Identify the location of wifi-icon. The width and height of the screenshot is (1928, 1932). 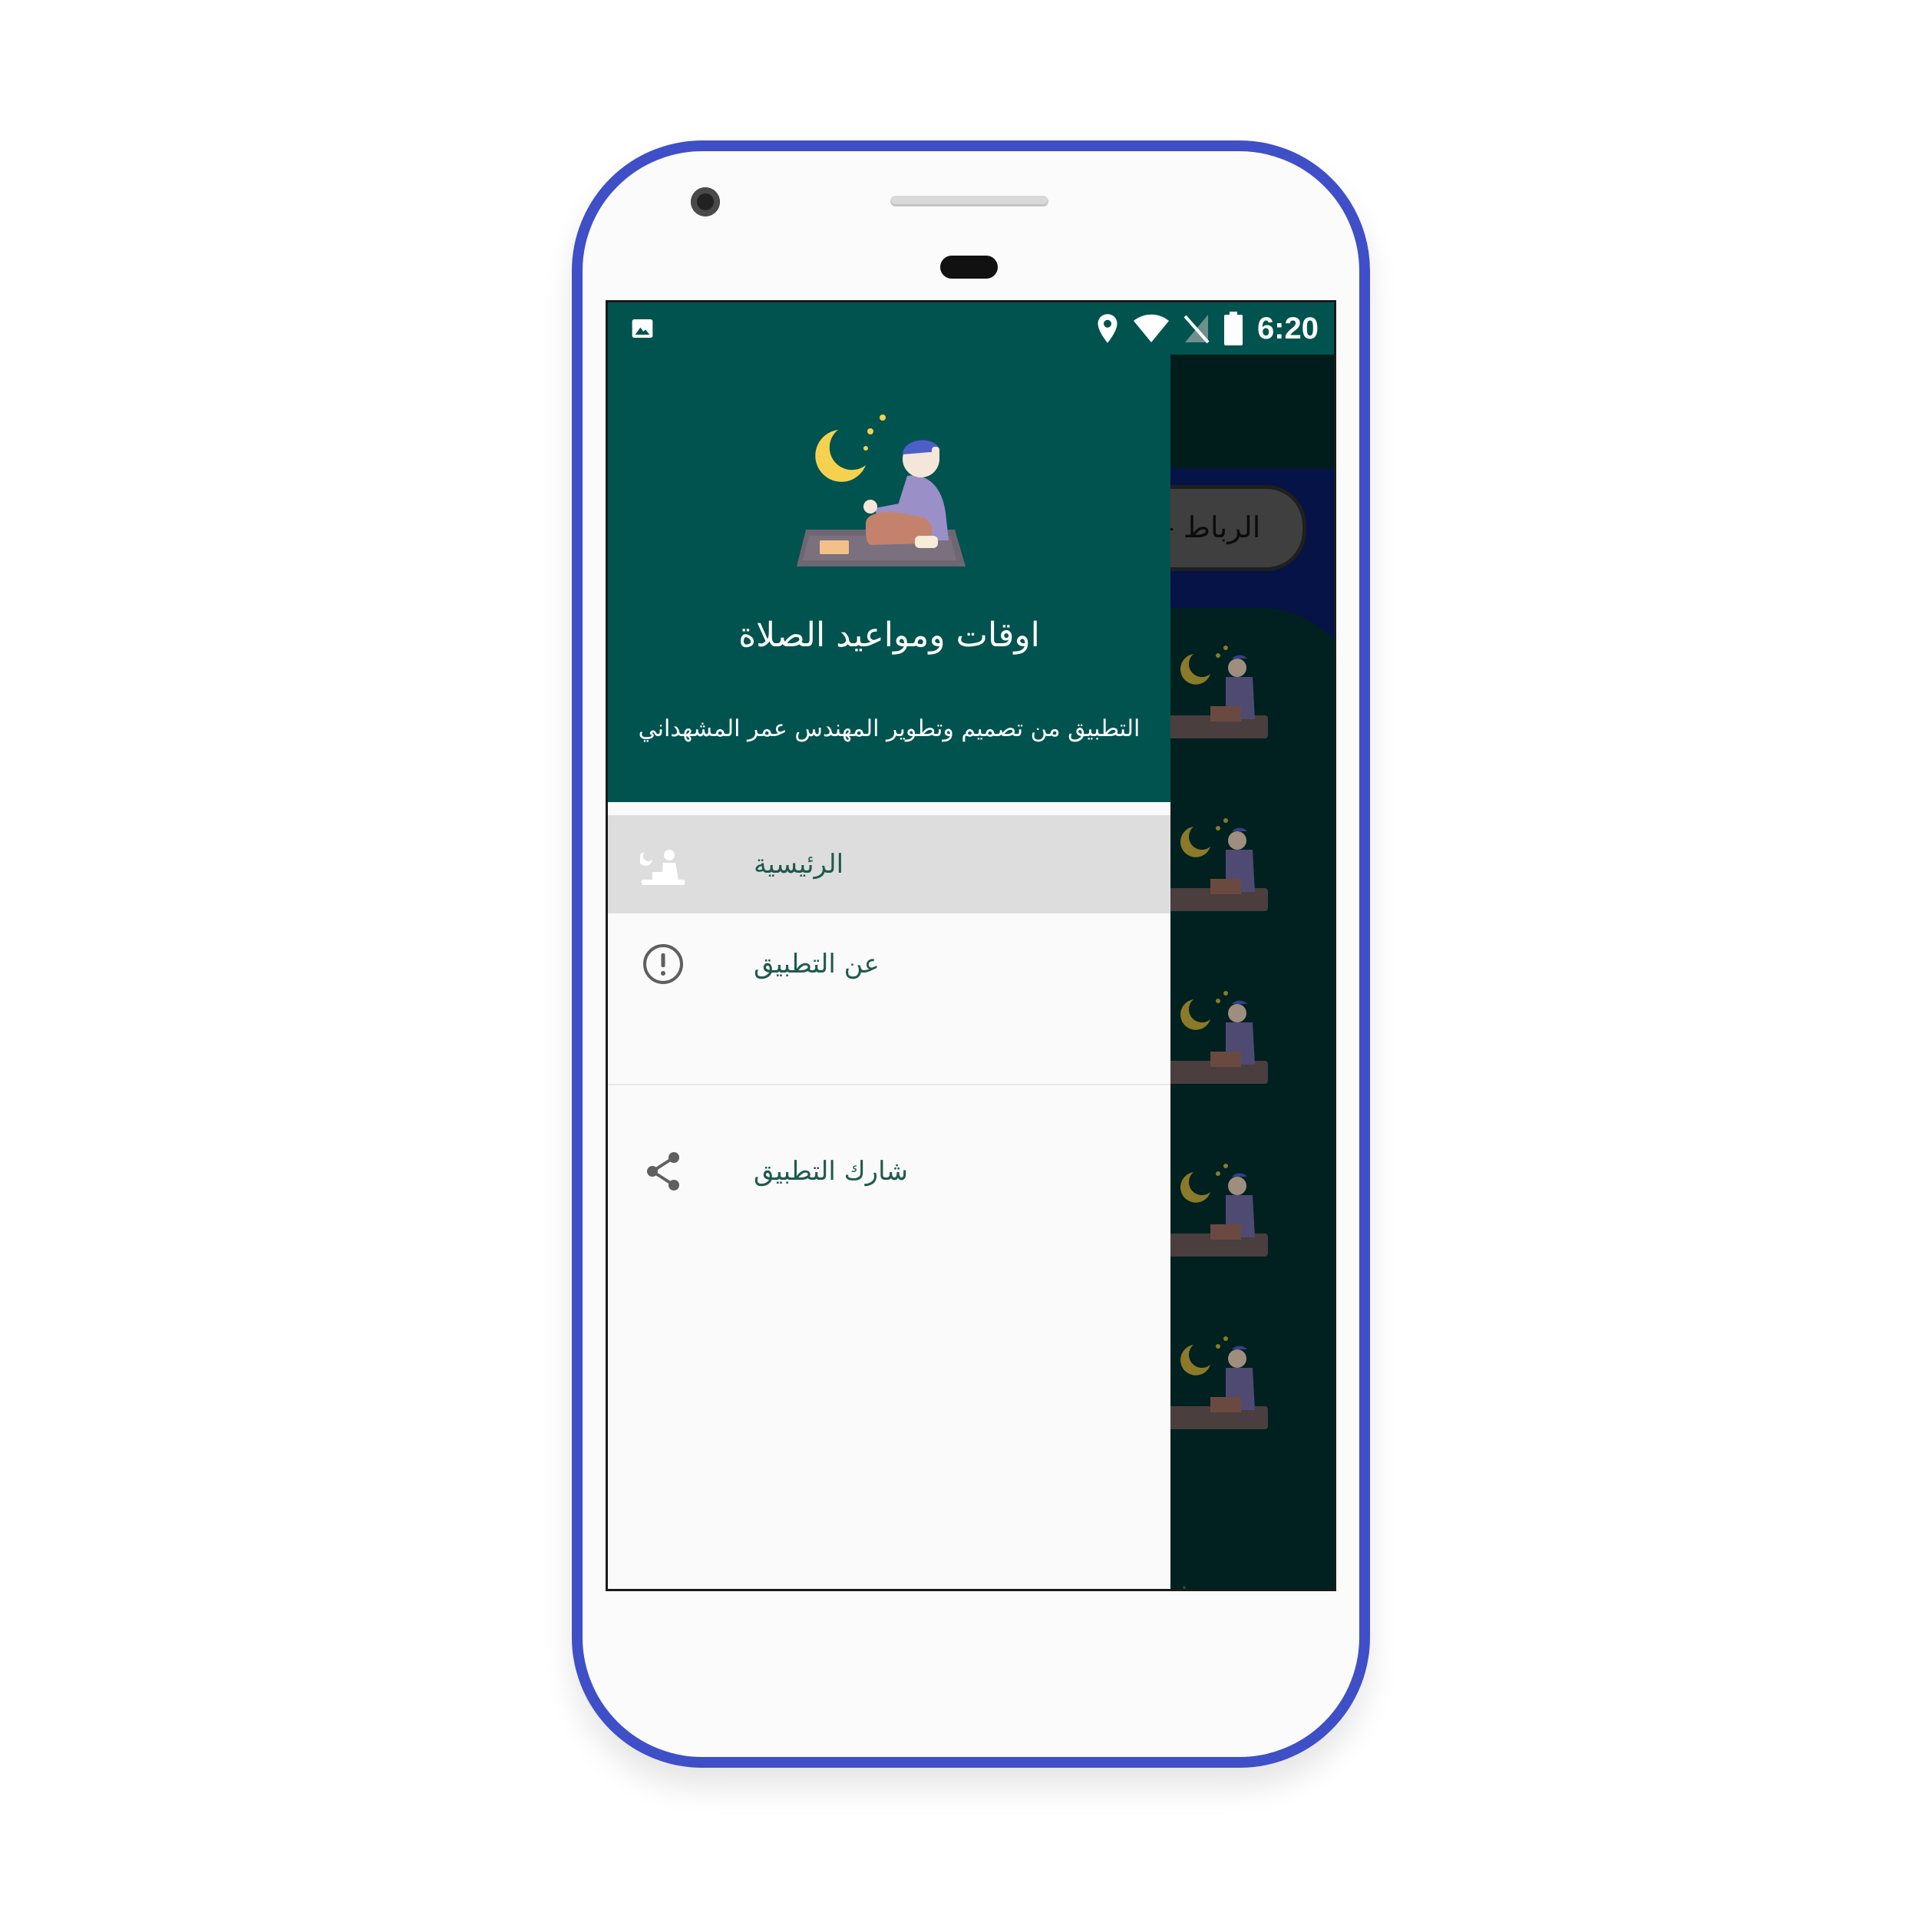
(1151, 328).